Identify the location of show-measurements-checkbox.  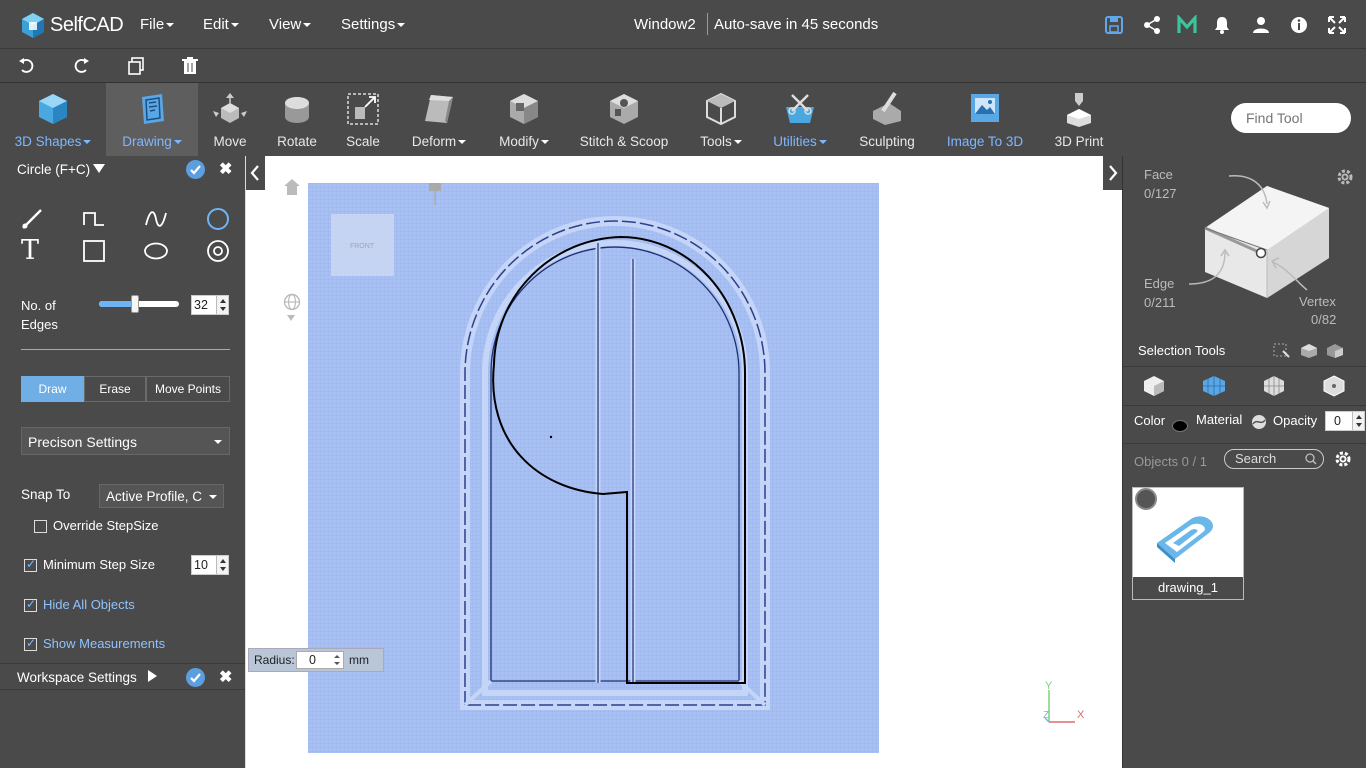
(30, 643).